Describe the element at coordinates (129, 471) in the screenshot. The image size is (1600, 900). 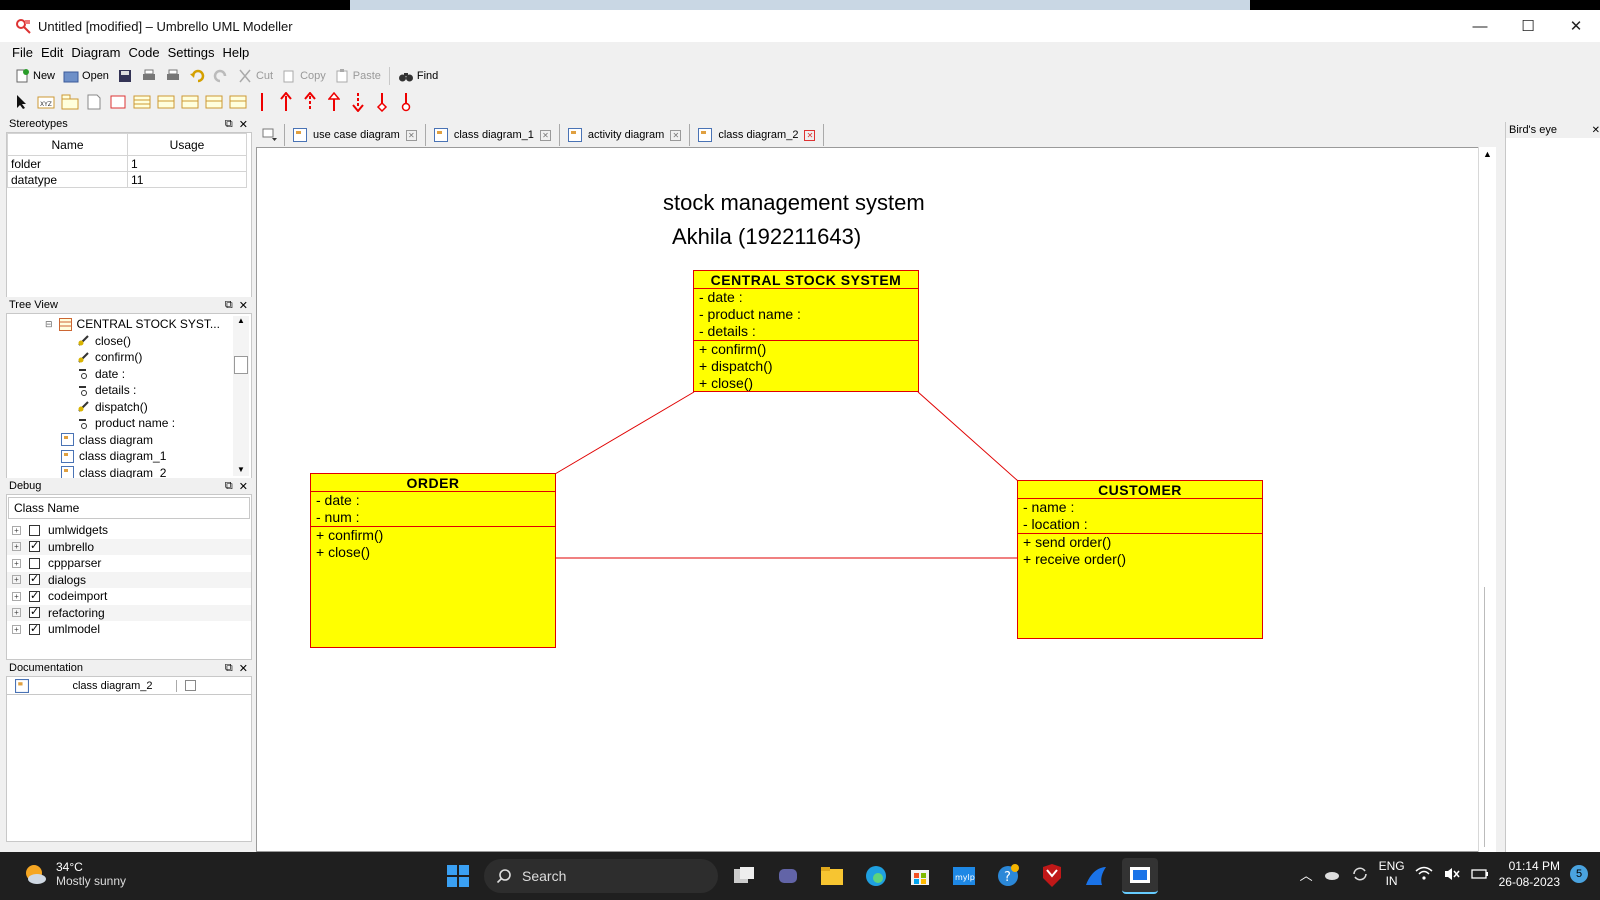
I see `tree-item-class-diagram-2: class diagram_2` at that location.